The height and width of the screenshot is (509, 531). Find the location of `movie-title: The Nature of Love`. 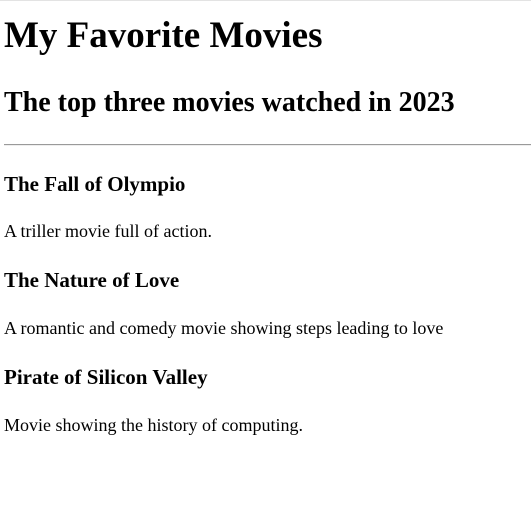

movie-title: The Nature of Love is located at coordinates (92, 280).